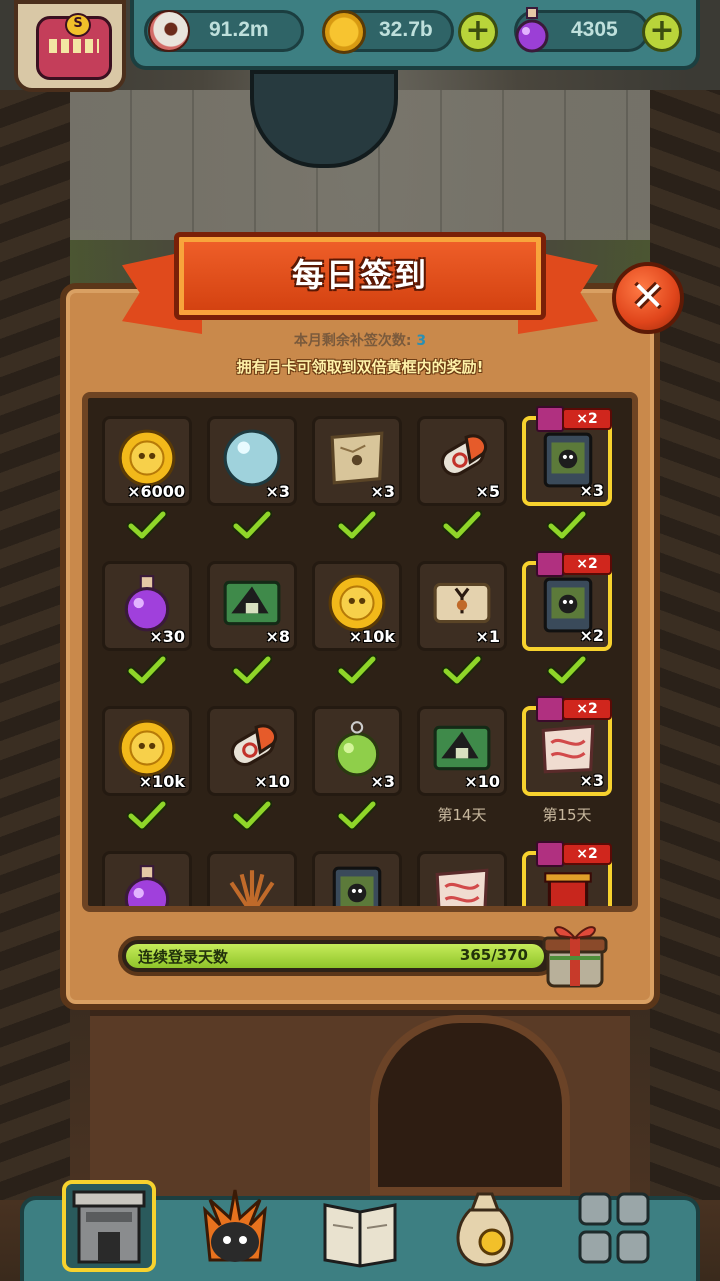  Describe the element at coordinates (239, 29) in the screenshot. I see `eyeball-value: 91.2m` at that location.